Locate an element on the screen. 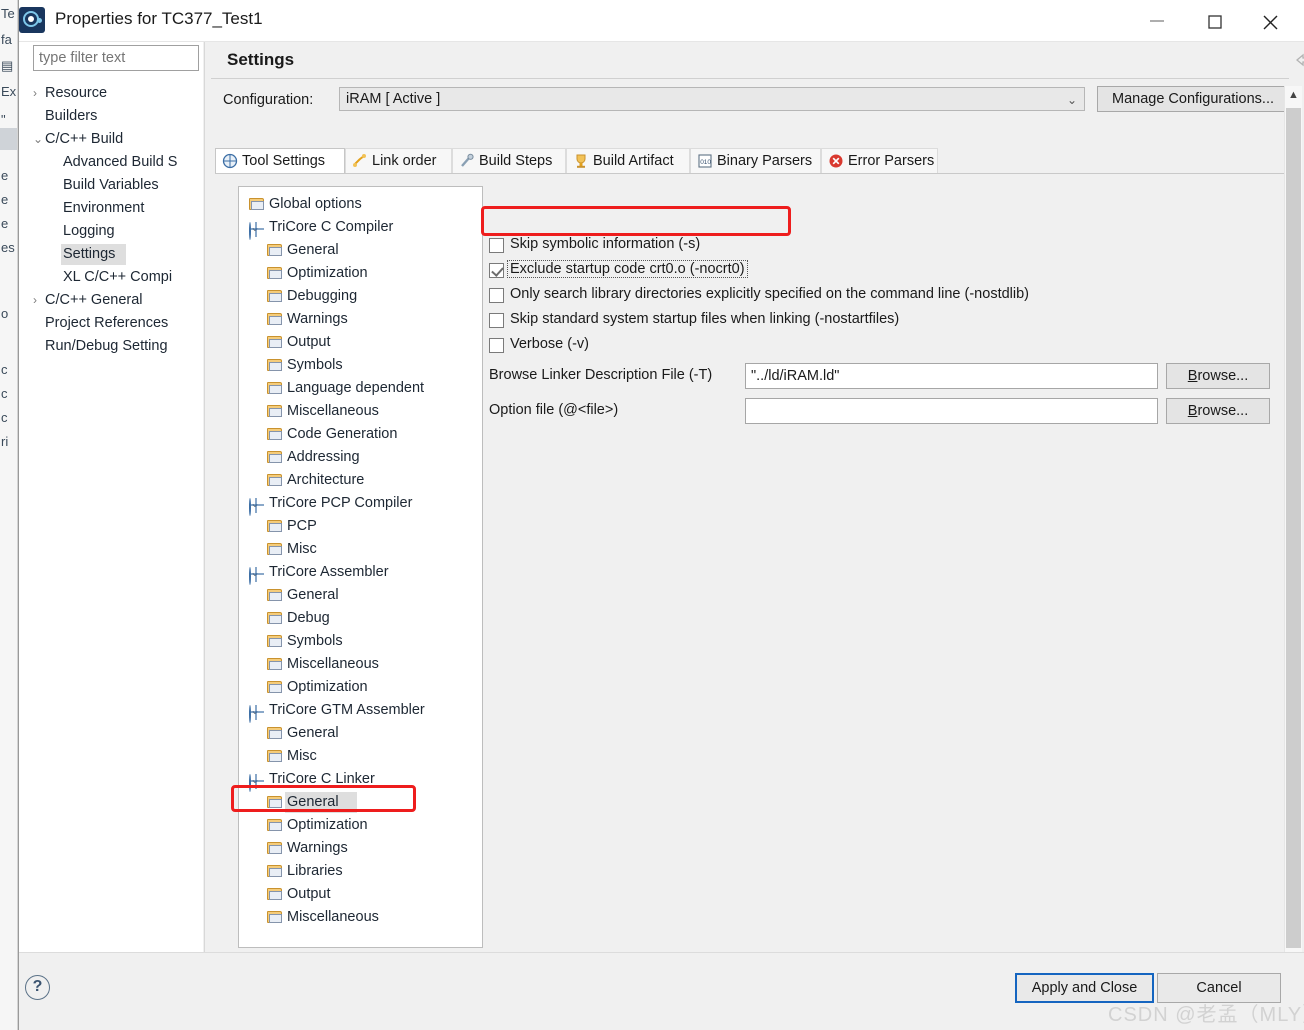 The height and width of the screenshot is (1030, 1304). close-button is located at coordinates (1271, 21).